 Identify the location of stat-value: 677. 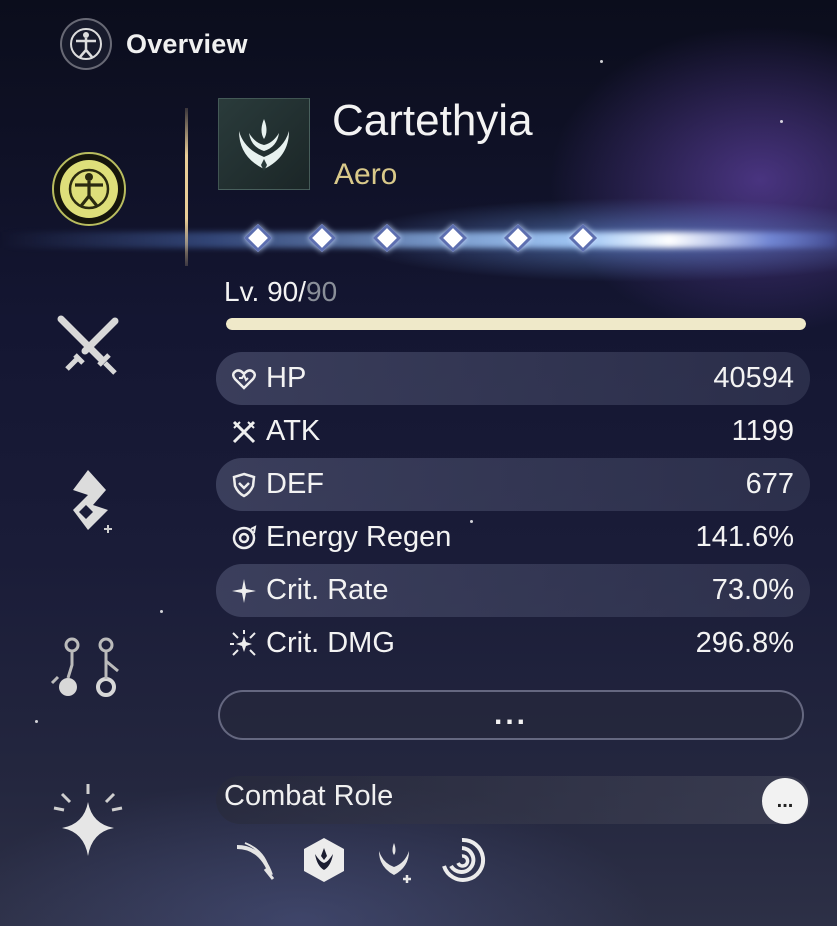
(769, 484).